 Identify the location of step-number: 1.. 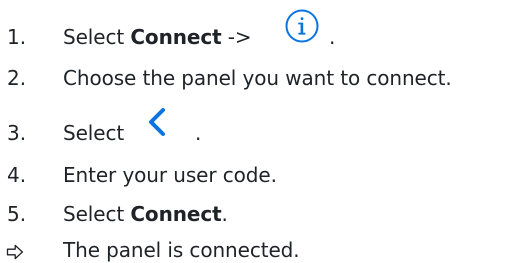
(17, 37).